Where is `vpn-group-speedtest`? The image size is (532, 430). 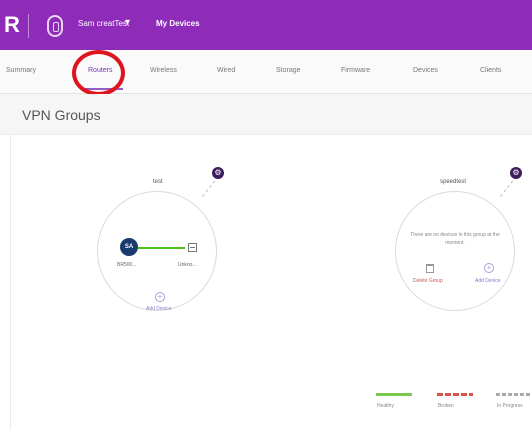 vpn-group-speedtest is located at coordinates (455, 251).